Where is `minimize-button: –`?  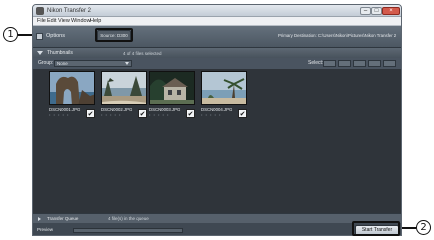 minimize-button: – is located at coordinates (365, 11).